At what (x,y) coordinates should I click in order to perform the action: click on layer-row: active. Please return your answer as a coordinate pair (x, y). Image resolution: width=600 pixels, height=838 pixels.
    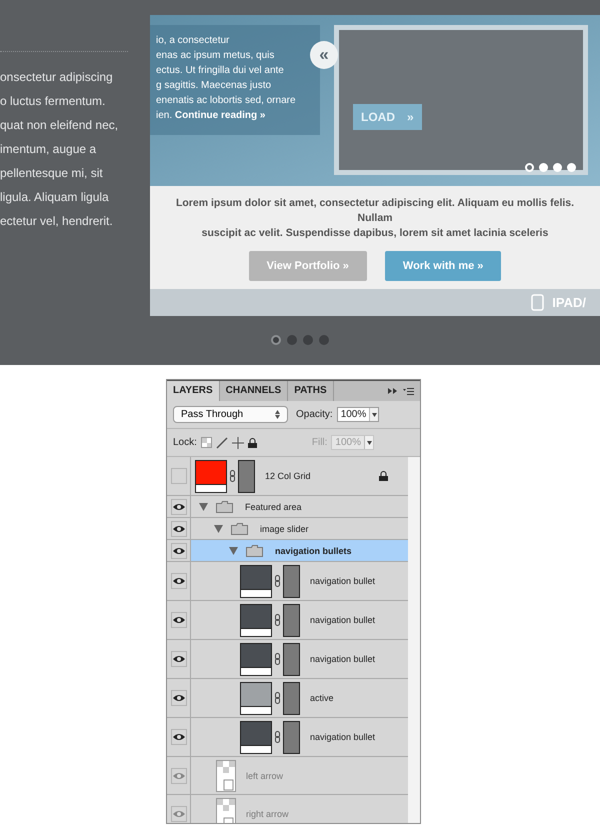
    Looking at the image, I should click on (287, 698).